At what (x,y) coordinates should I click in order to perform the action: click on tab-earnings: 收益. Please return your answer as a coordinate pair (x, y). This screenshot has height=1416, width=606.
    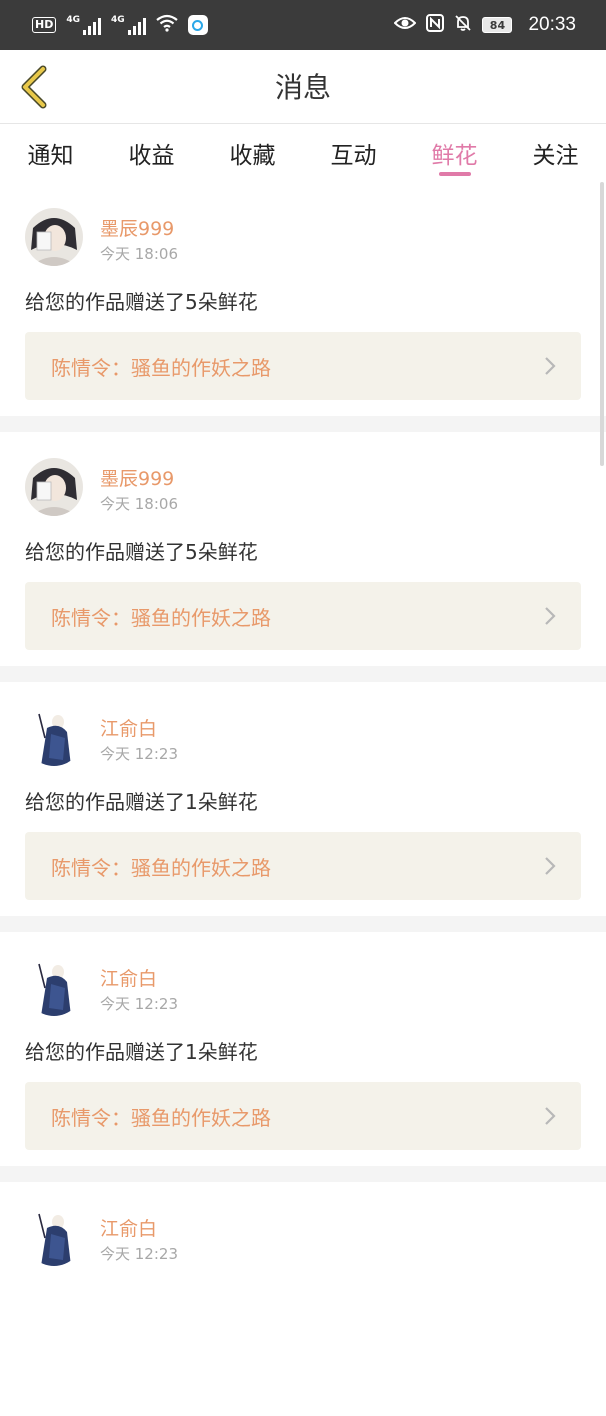
    Looking at the image, I should click on (151, 153).